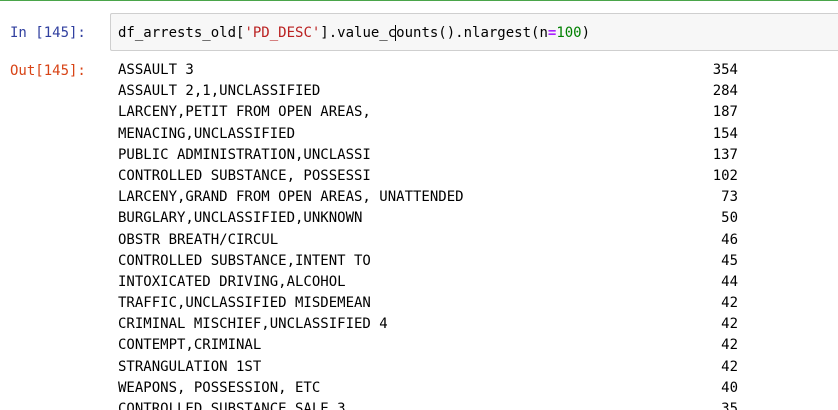 This screenshot has height=410, width=838. Describe the element at coordinates (244, 154) in the screenshot. I see `output-row-desc: PUBLIC ADMINISTRATION,UNCLASSI` at that location.